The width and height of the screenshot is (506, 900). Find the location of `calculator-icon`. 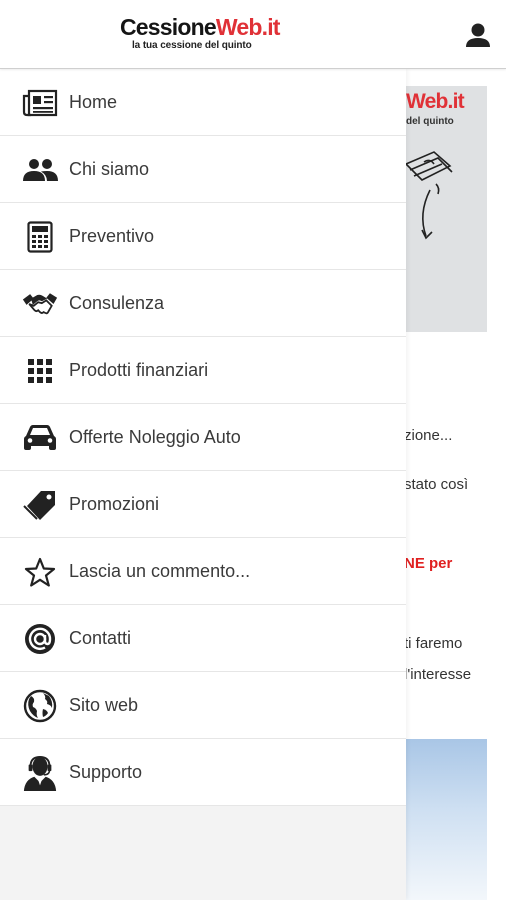

calculator-icon is located at coordinates (40, 237).